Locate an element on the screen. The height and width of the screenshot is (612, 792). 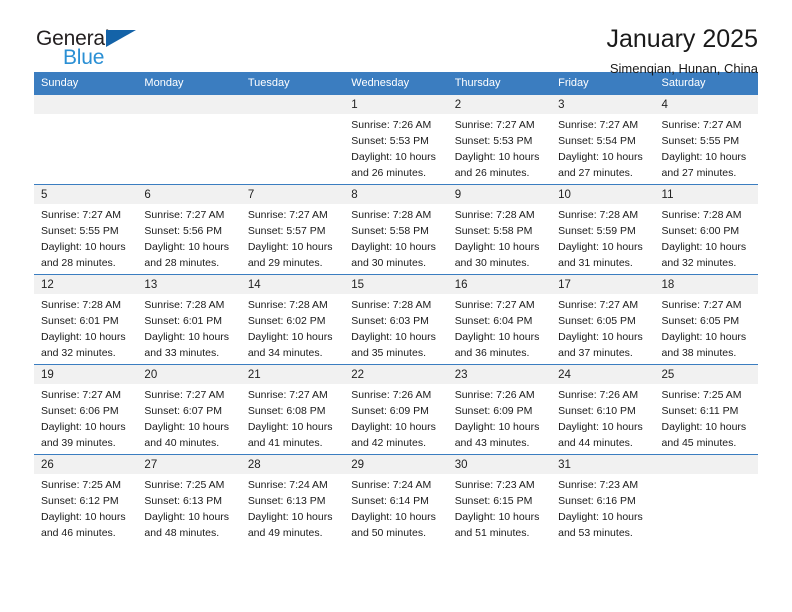
daylight-text: Daylight: 10 hours and 37 minutes. is located at coordinates (600, 344).